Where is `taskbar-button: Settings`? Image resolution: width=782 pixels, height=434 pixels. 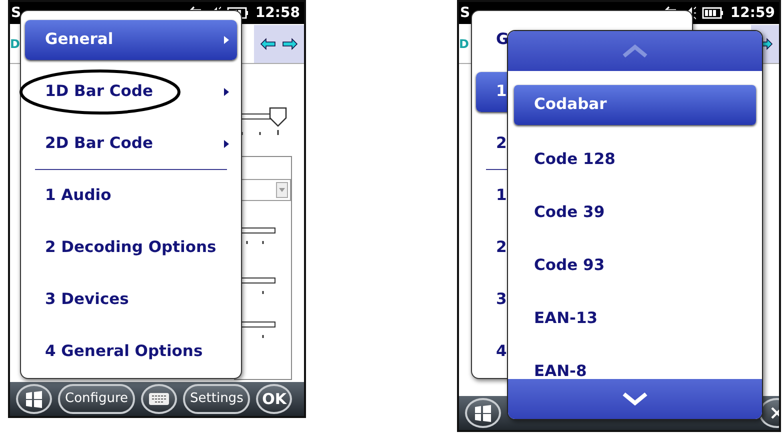 taskbar-button: Settings is located at coordinates (216, 399).